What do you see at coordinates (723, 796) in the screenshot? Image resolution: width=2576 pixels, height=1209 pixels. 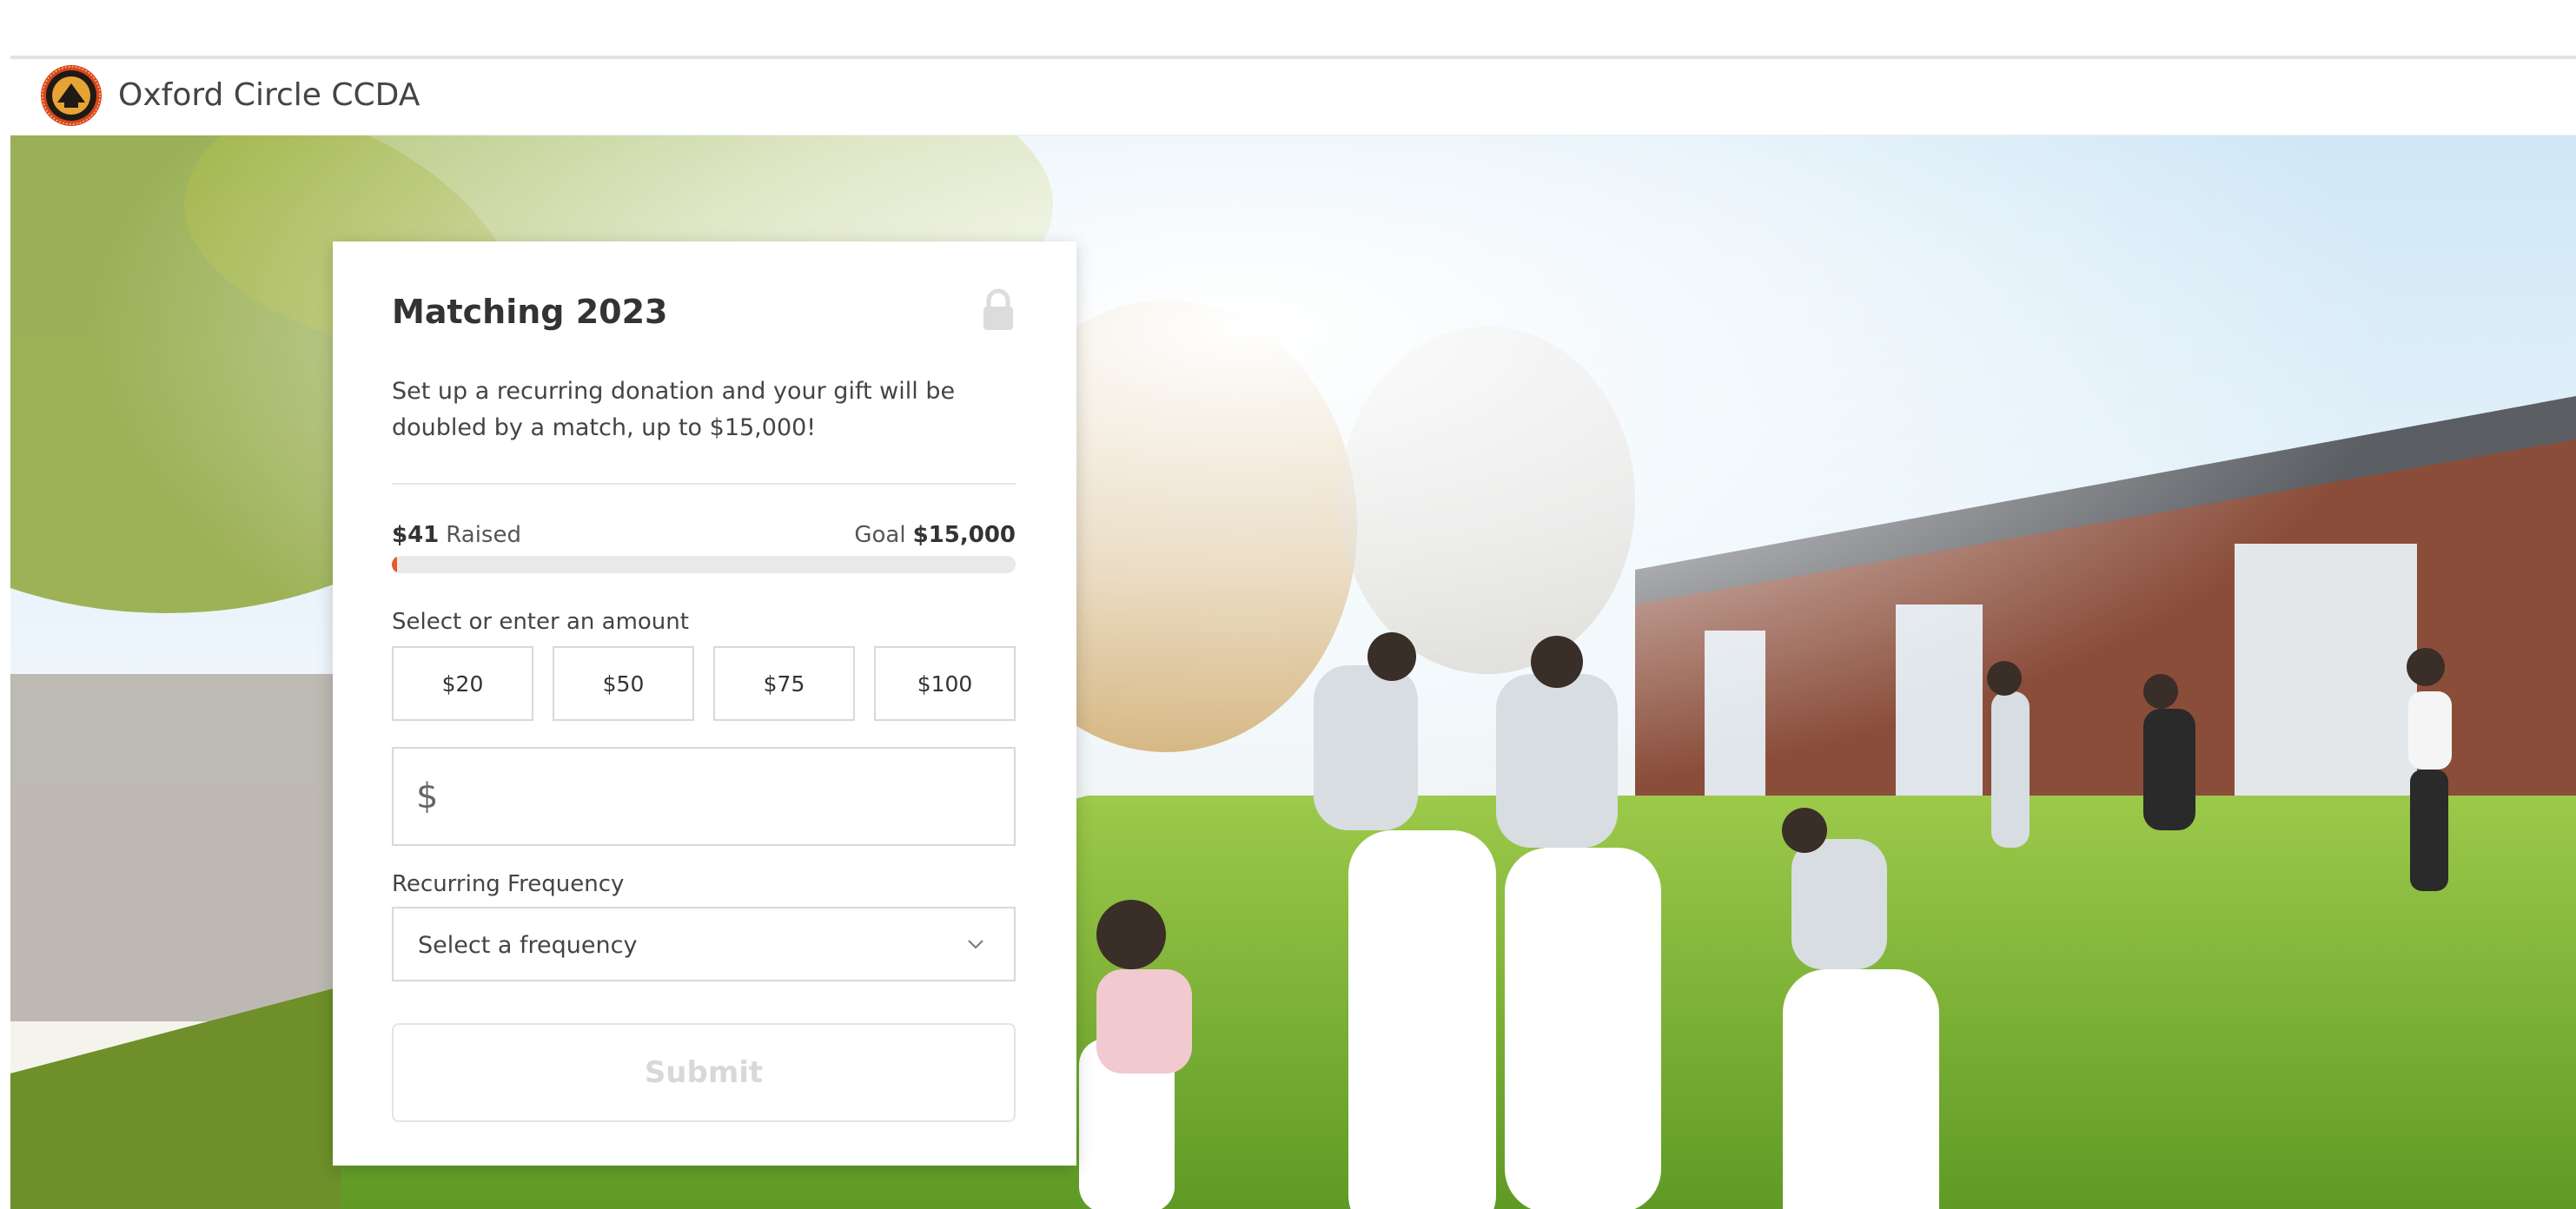 I see `custom-amount-input` at bounding box center [723, 796].